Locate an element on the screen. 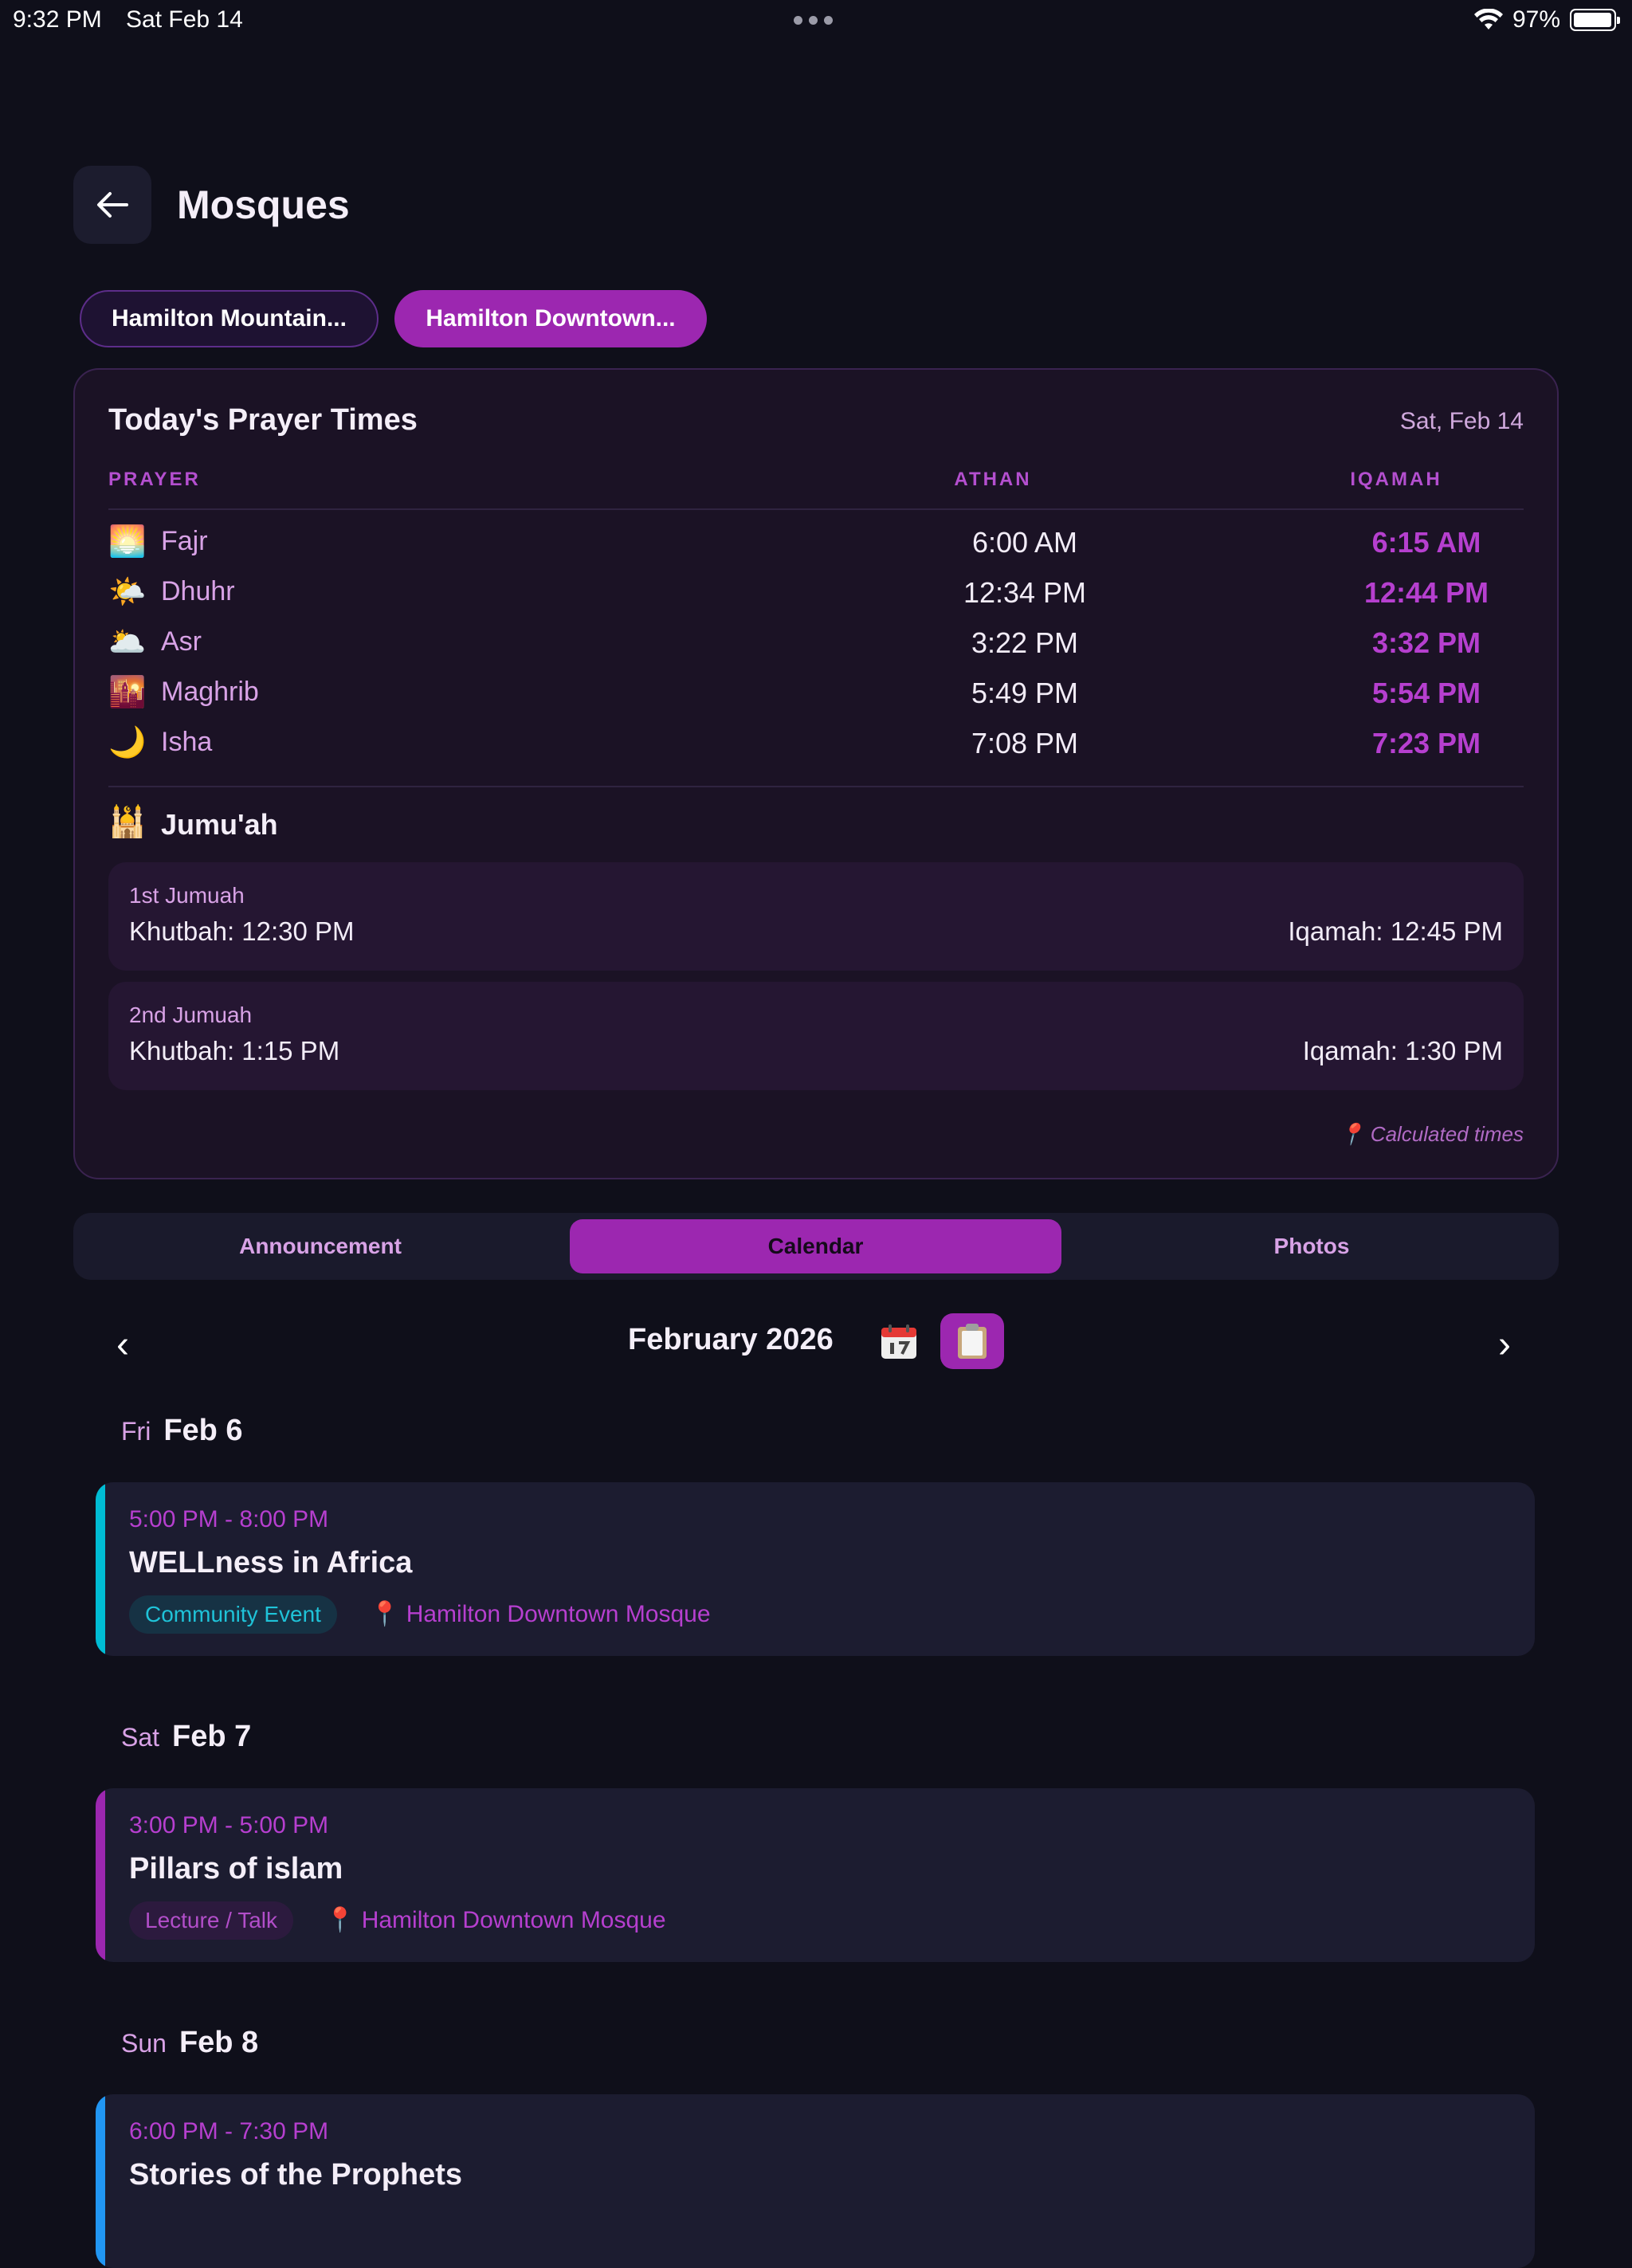  status-date: Sat Feb 14 is located at coordinates (184, 19).